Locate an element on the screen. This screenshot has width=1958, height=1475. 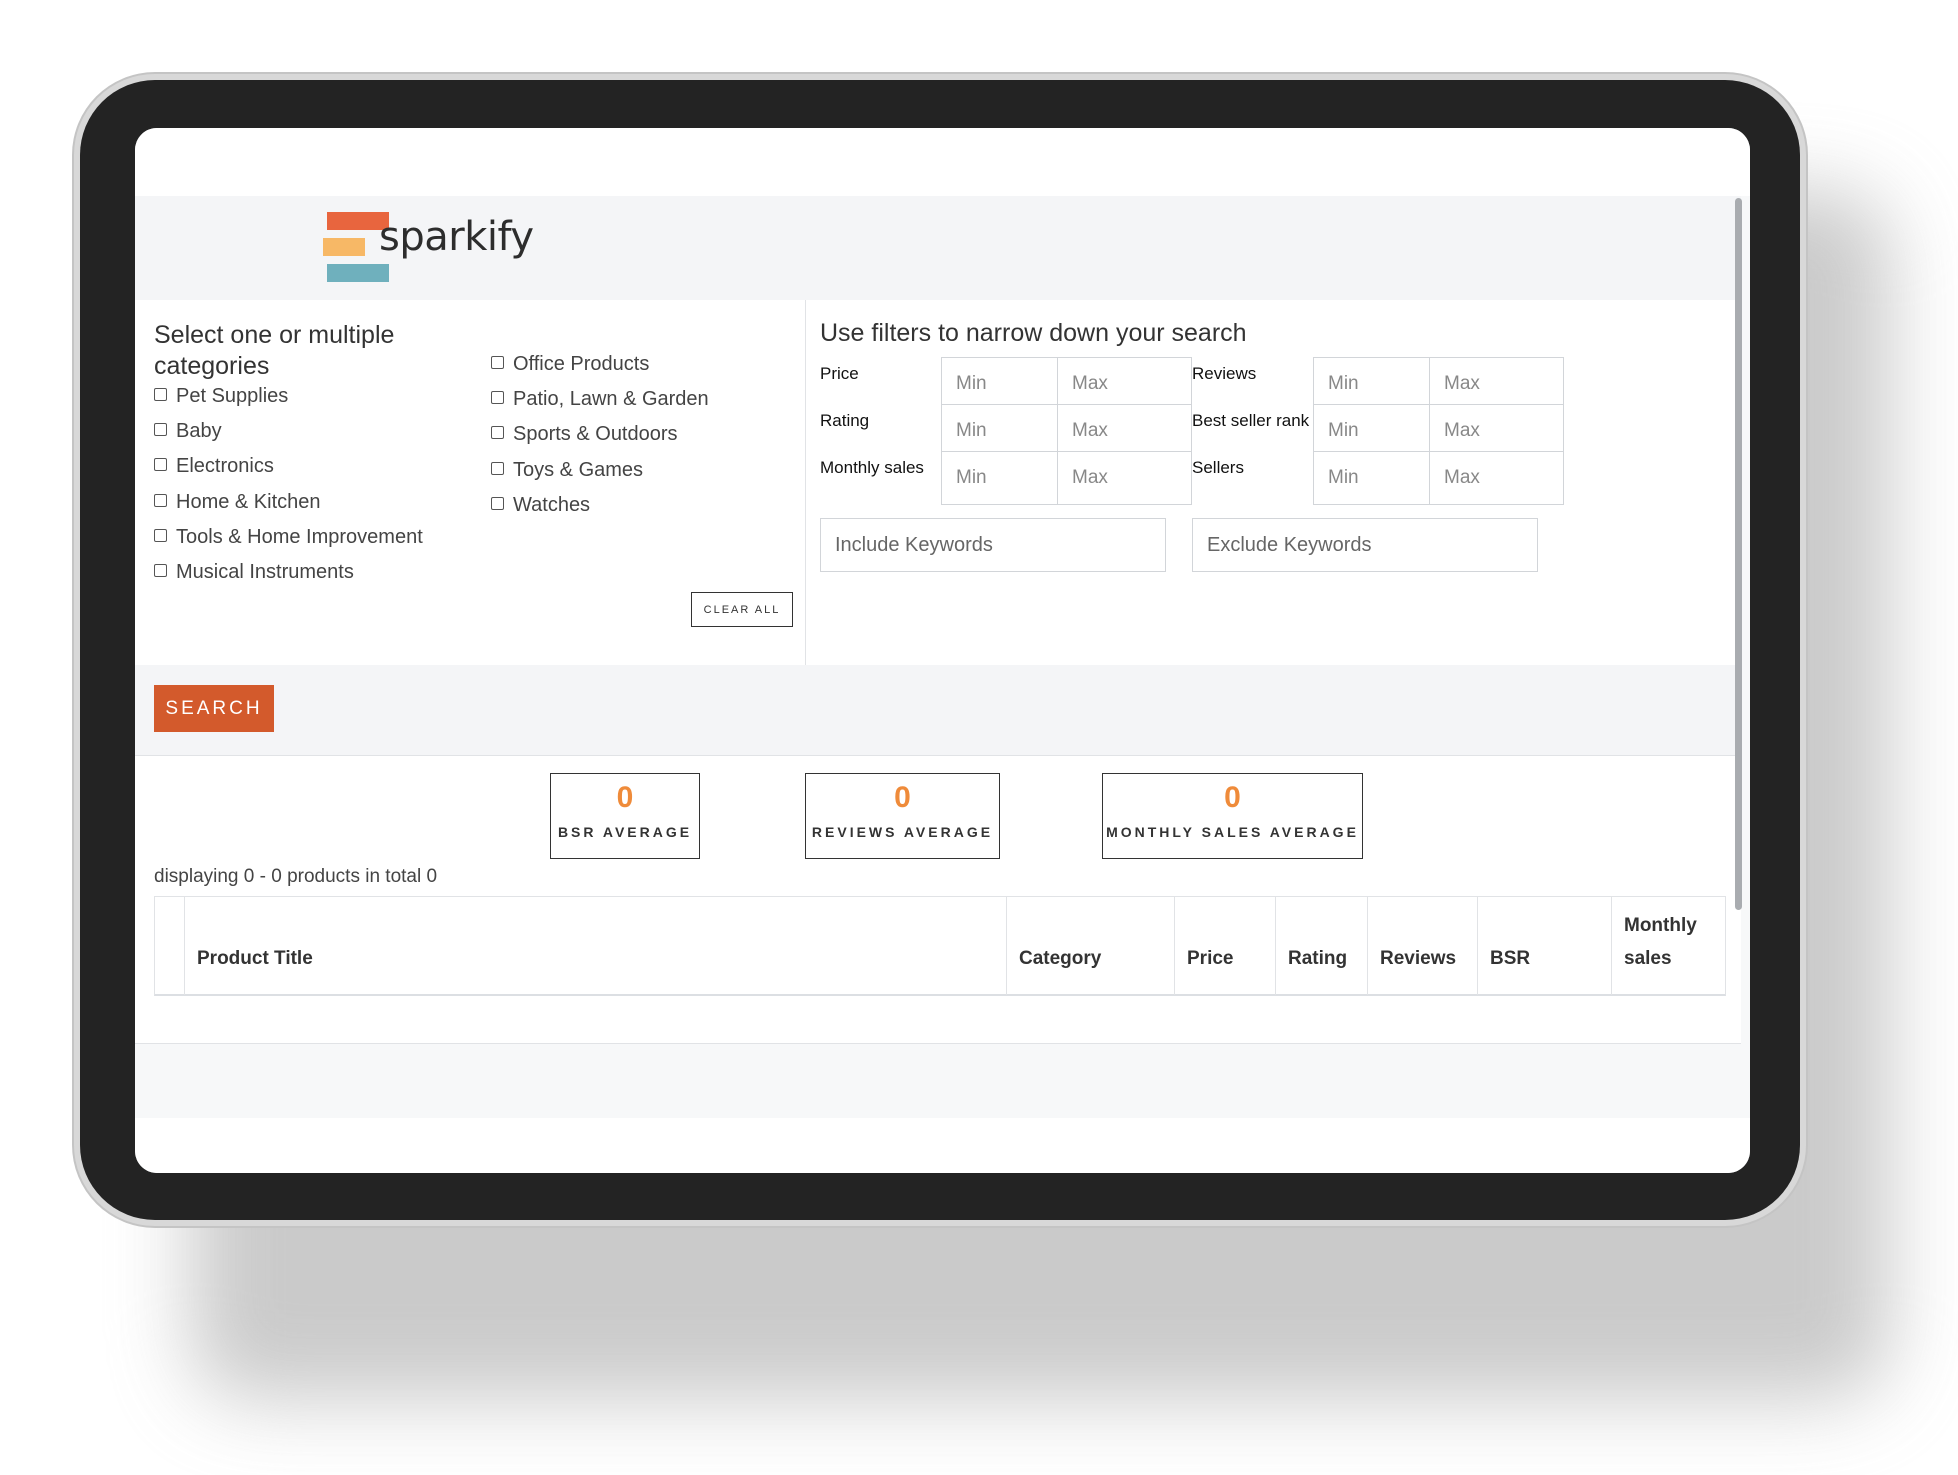
vertical-scrollbar is located at coordinates (1738, 554).